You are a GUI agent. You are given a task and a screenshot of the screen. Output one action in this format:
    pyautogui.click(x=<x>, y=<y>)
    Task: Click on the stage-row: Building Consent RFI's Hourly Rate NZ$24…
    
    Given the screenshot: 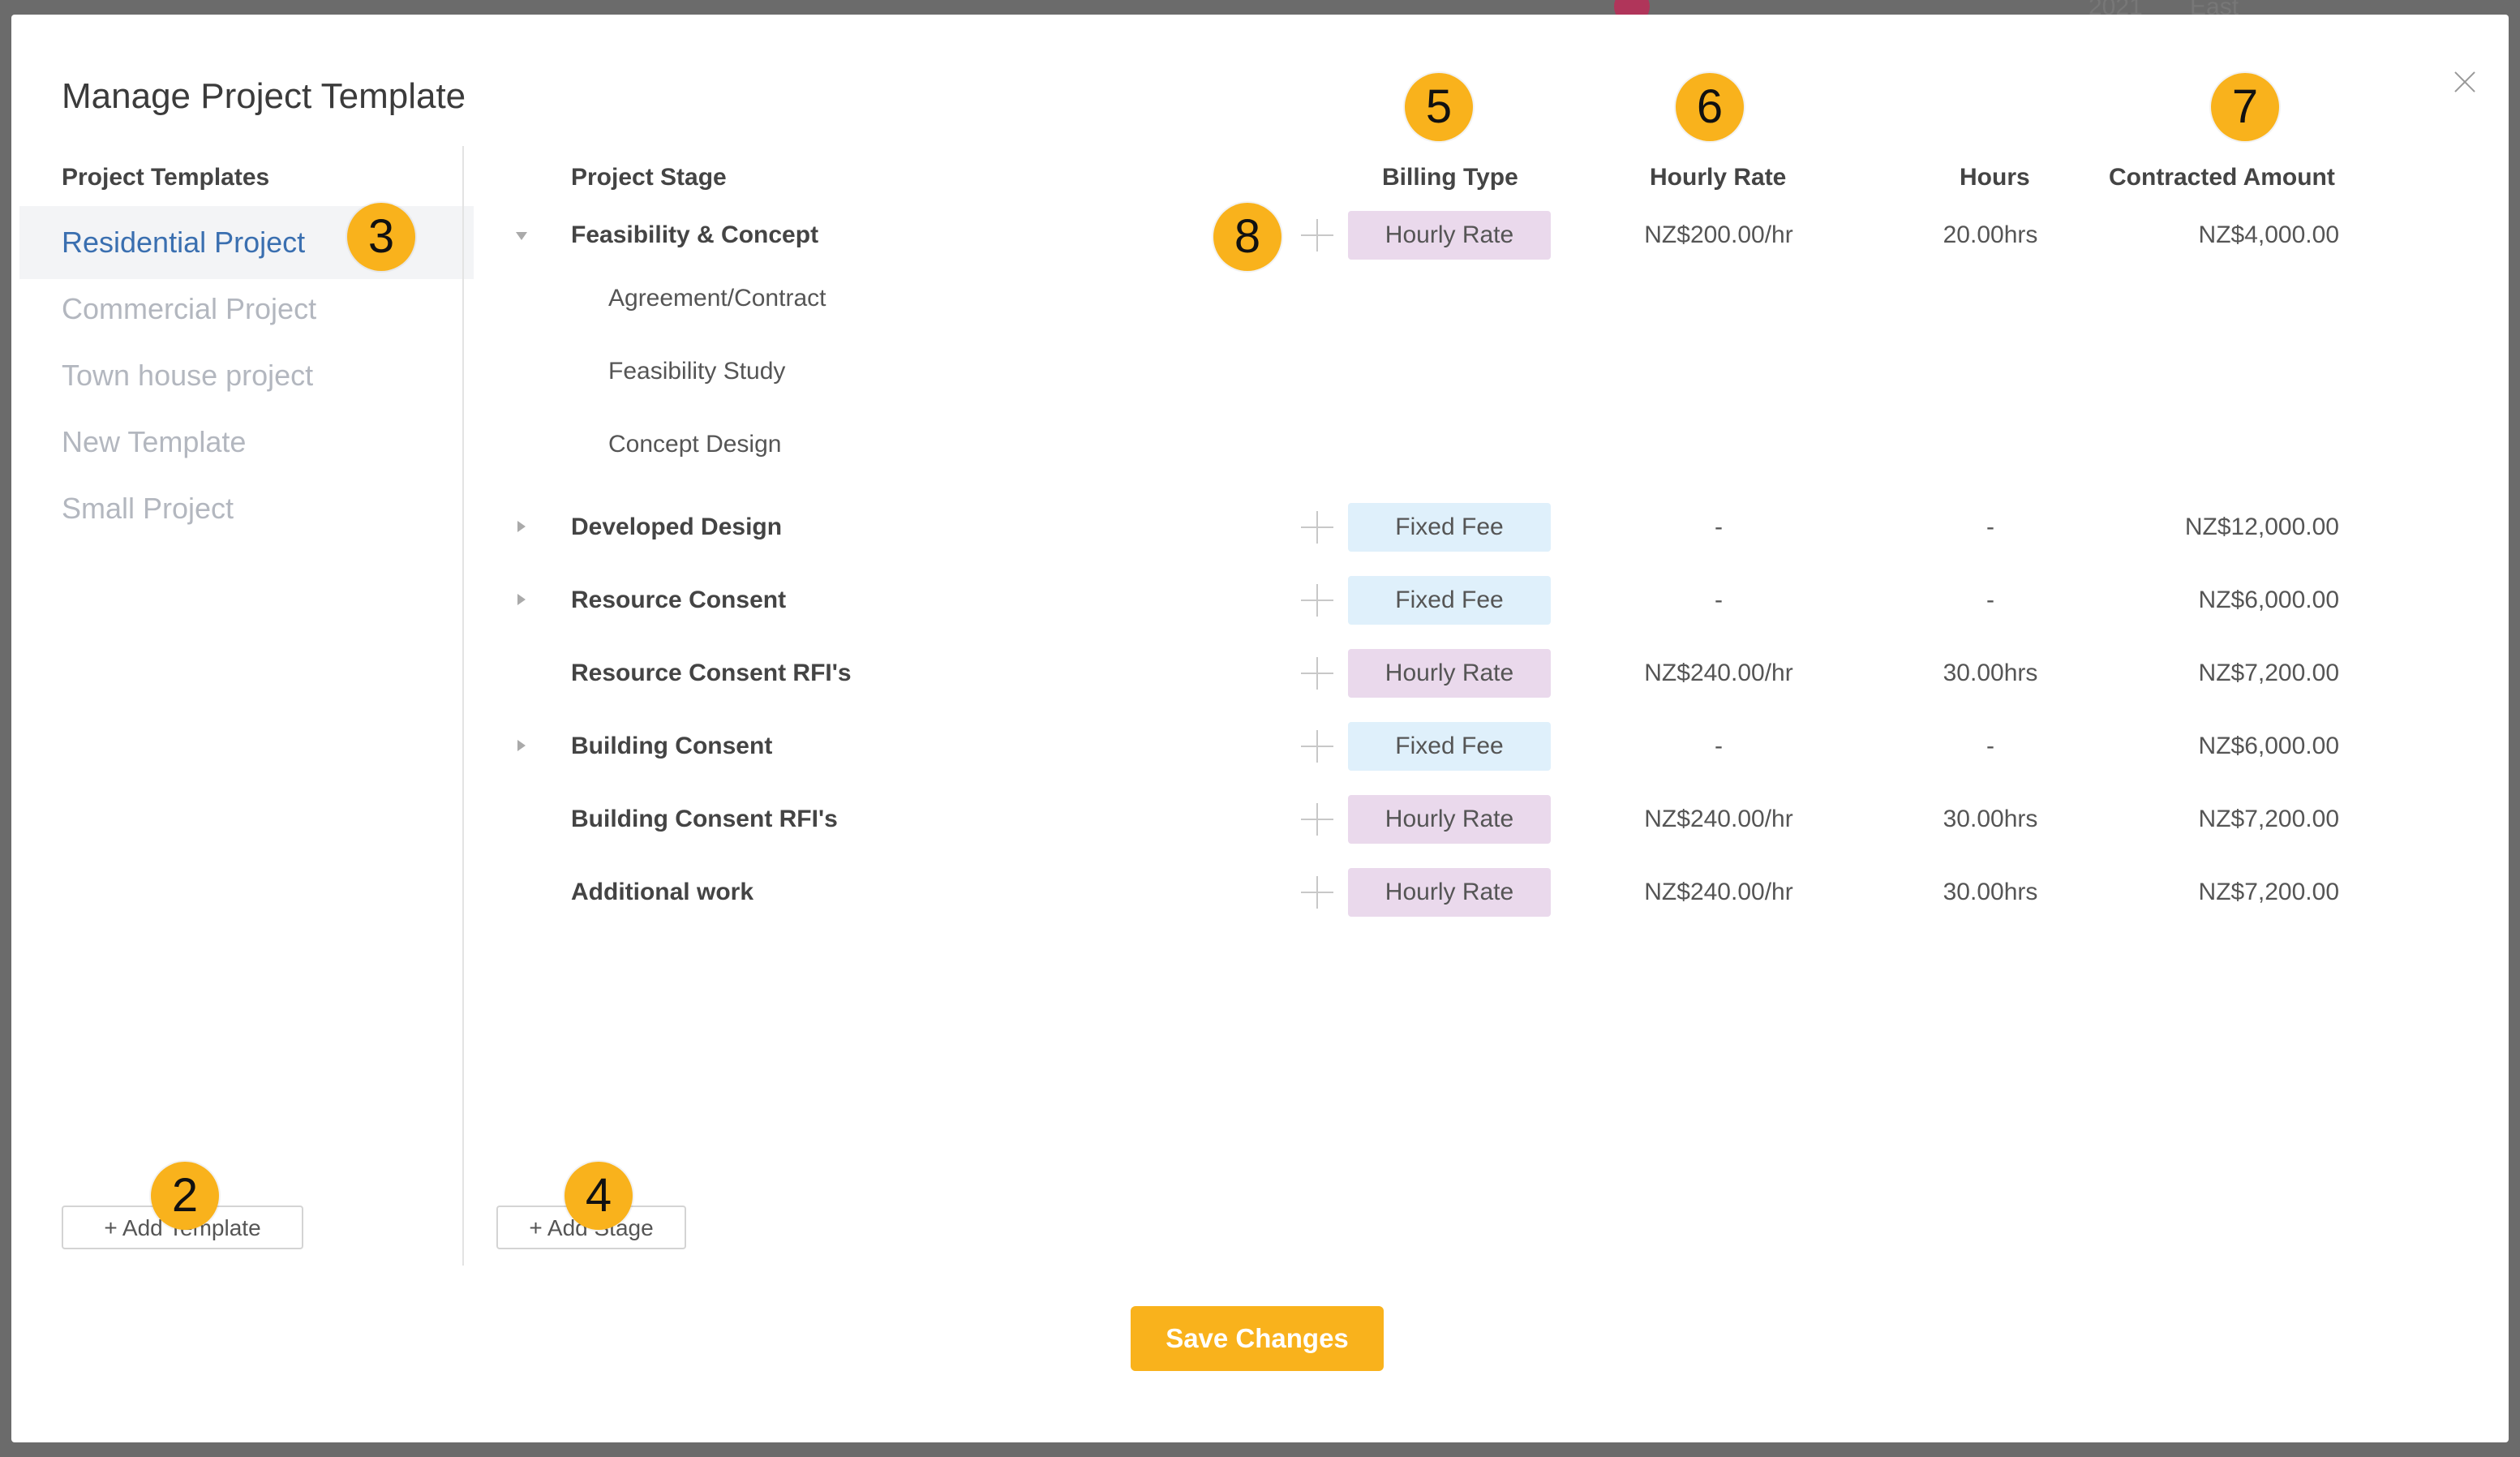 What is the action you would take?
    pyautogui.click(x=1260, y=820)
    